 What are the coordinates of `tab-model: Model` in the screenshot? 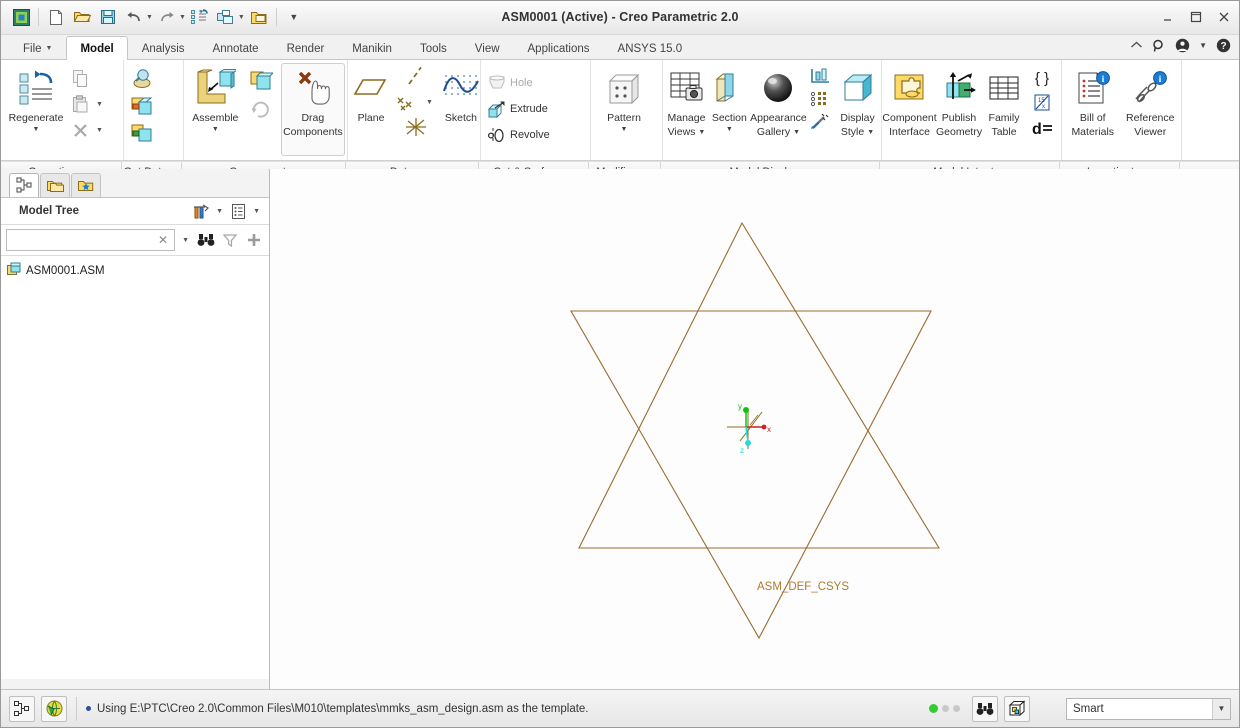 It's located at (97, 48).